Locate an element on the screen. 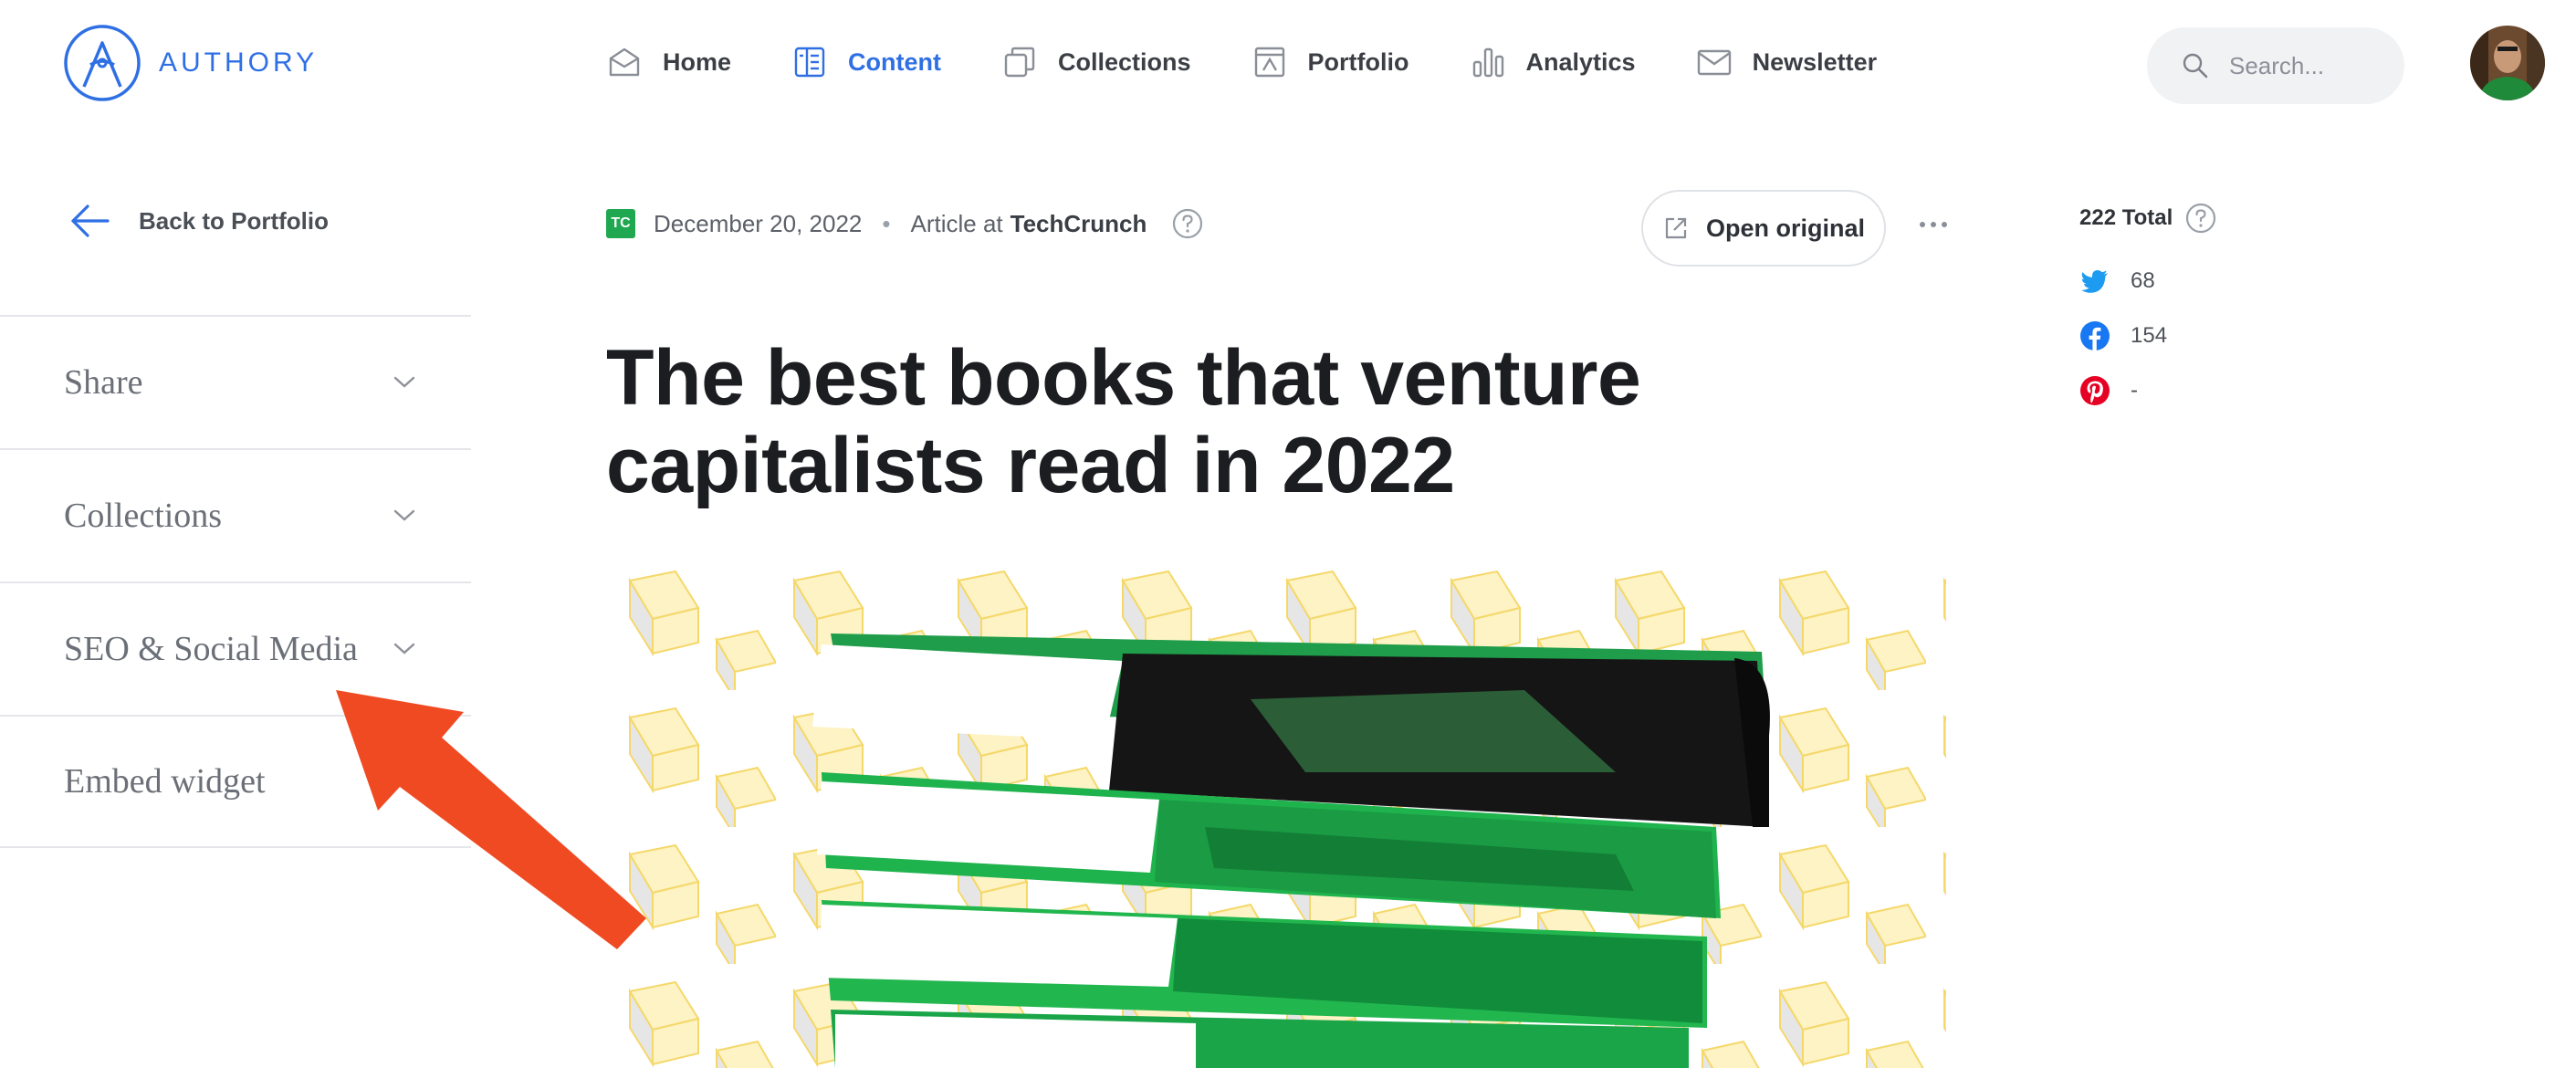 Image resolution: width=2576 pixels, height=1068 pixels. user-avatar-photo is located at coordinates (2508, 63).